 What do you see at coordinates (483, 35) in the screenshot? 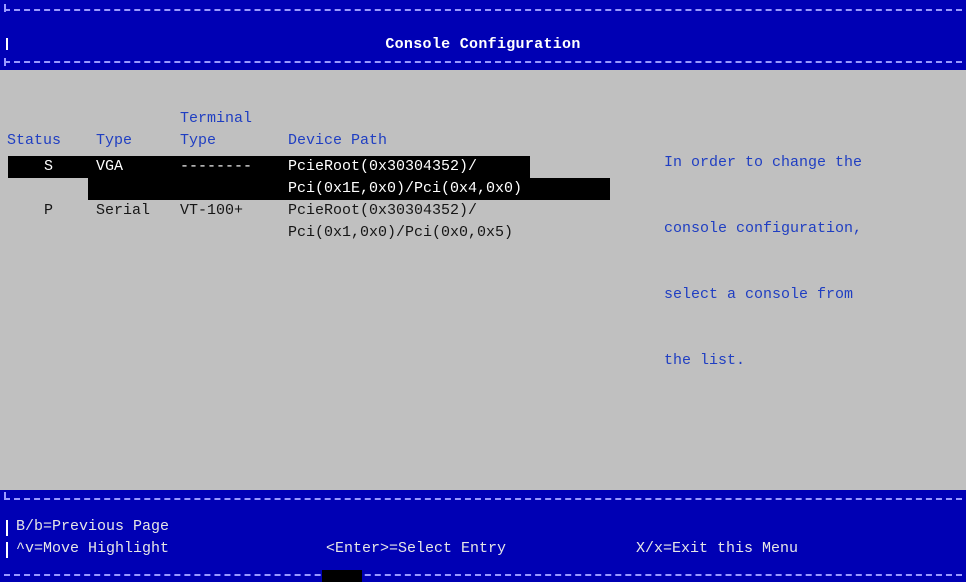
I see `title-bar: Console Configuration` at bounding box center [483, 35].